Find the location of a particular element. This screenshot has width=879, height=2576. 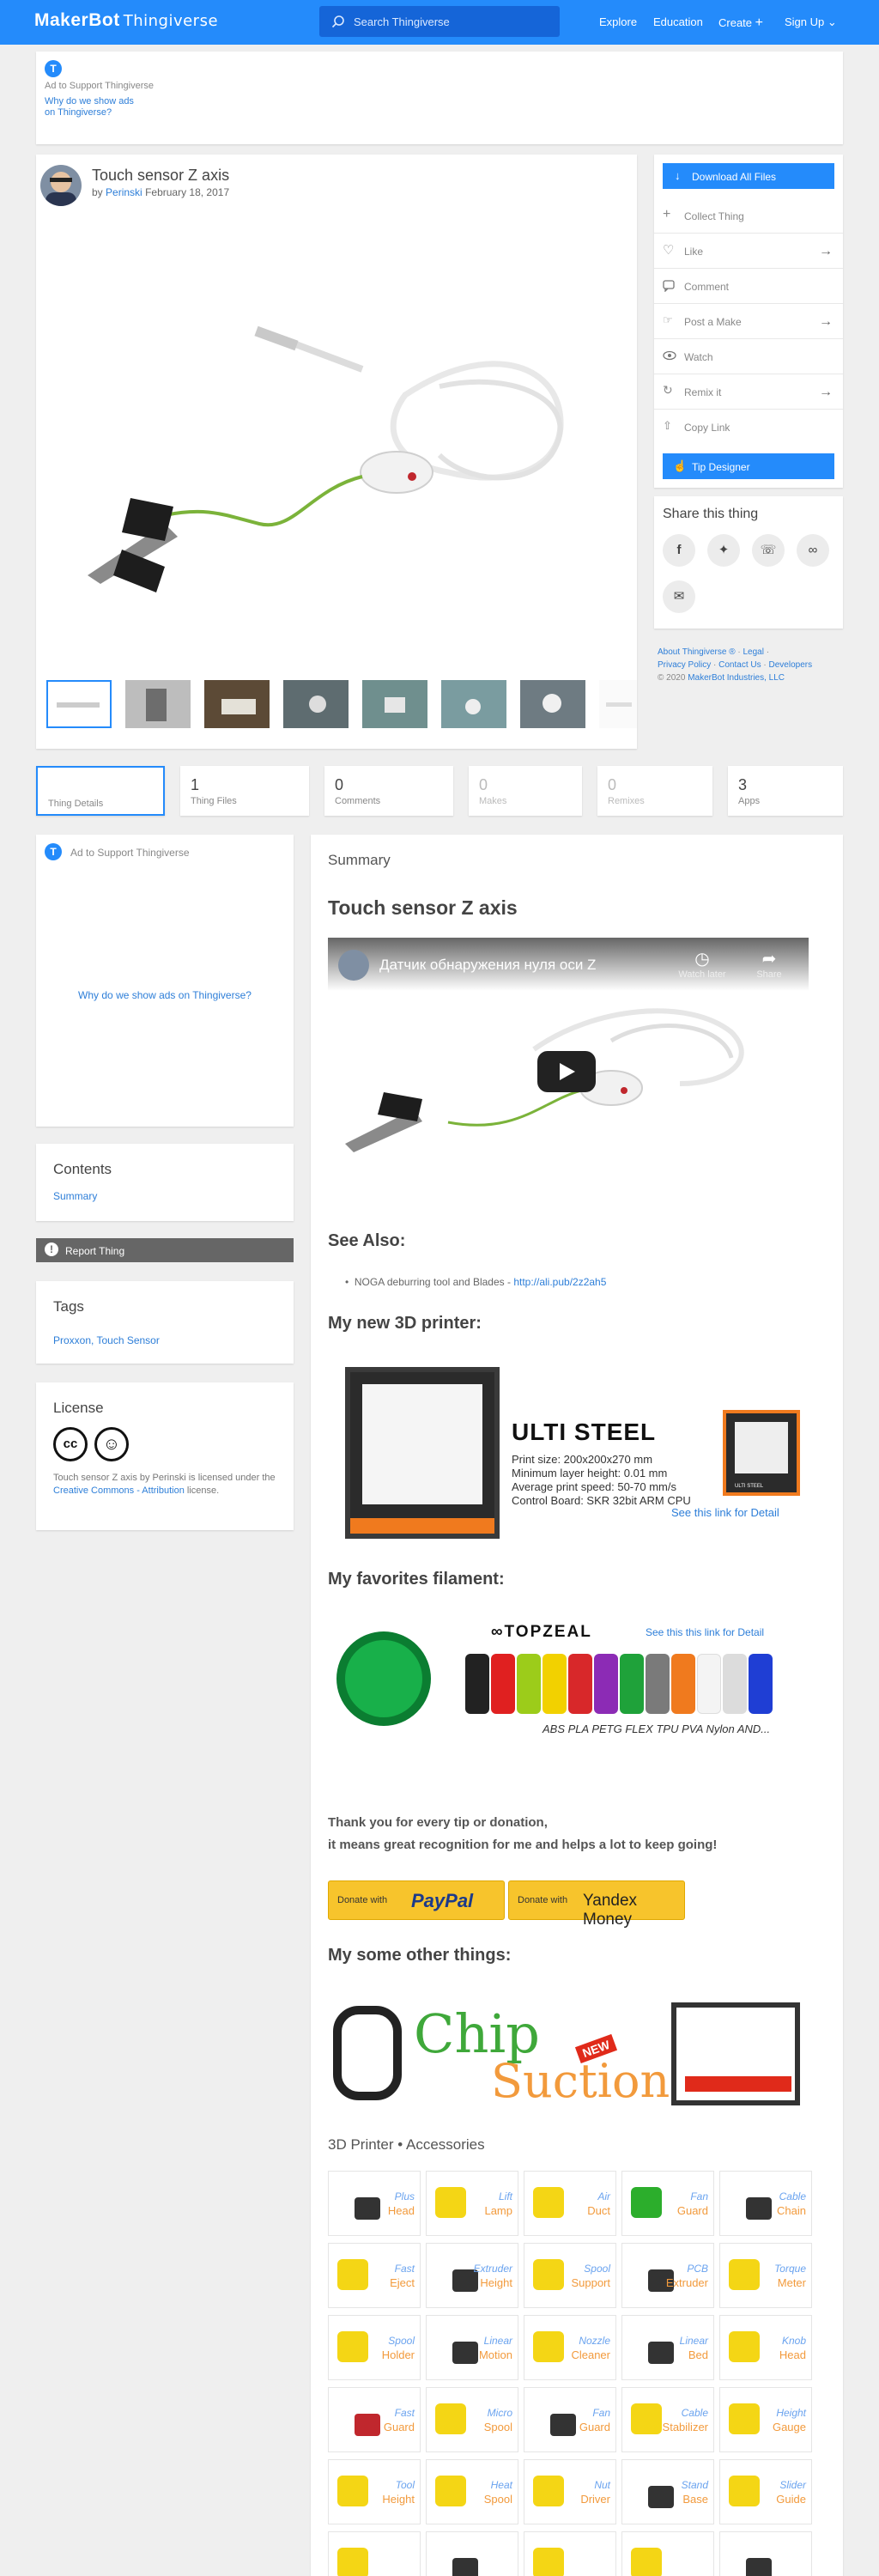

accessory-tile: Cable Chain is located at coordinates (765, 2203).